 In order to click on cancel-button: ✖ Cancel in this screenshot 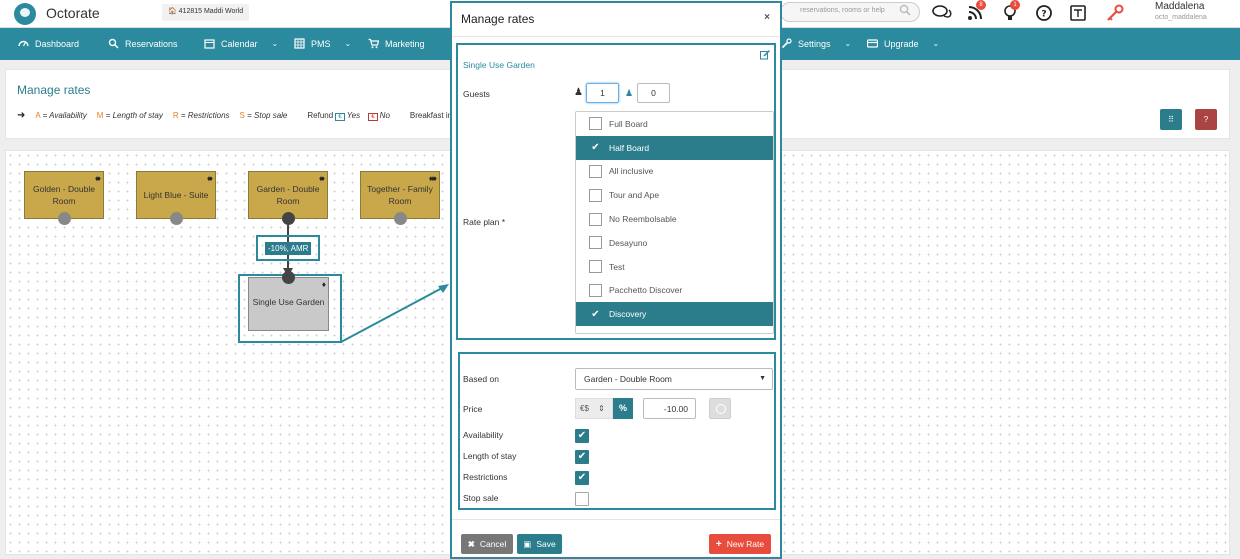, I will do `click(487, 544)`.